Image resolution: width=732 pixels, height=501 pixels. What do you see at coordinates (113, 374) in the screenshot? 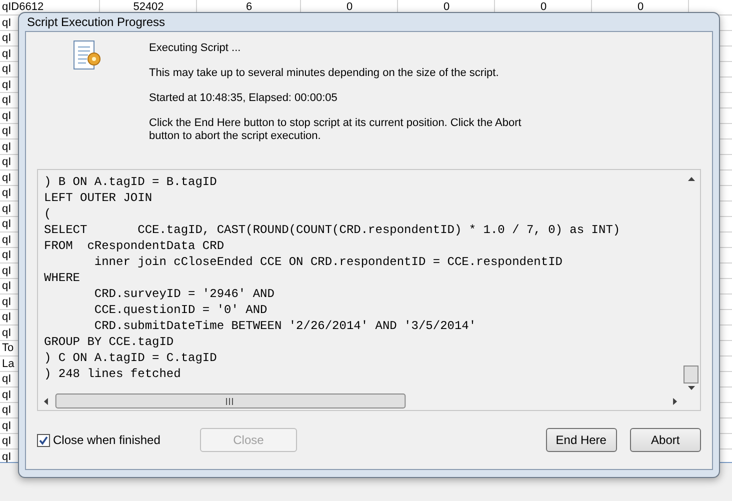
I see `log-line: ) 248 lines fetched` at bounding box center [113, 374].